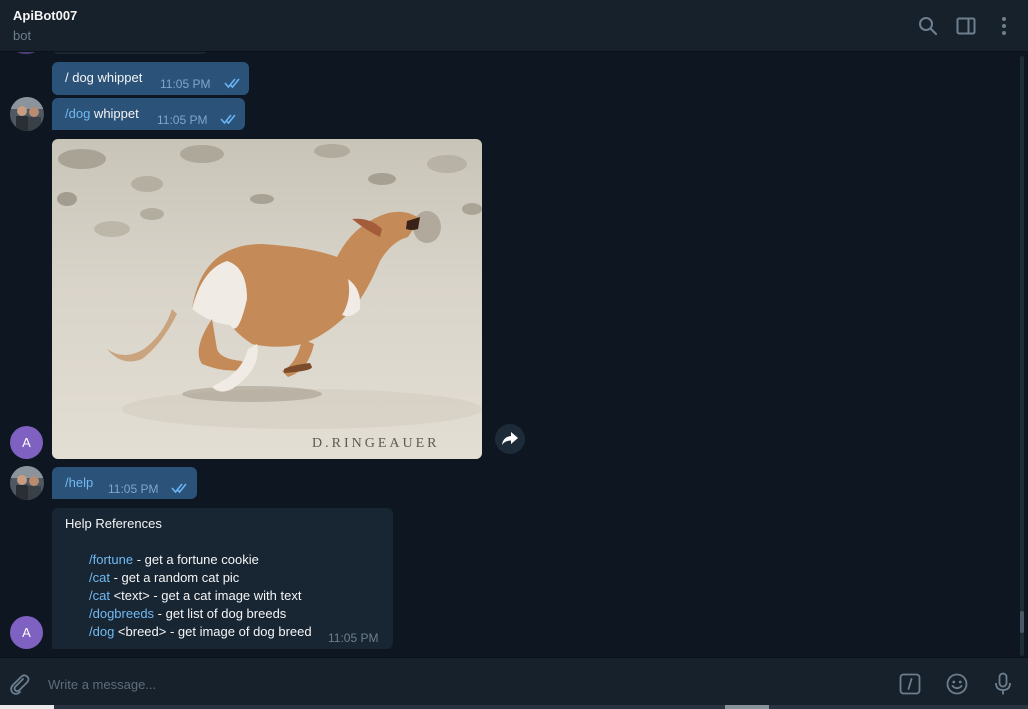 This screenshot has height=709, width=1028. I want to click on bot-commands-icon, so click(910, 684).